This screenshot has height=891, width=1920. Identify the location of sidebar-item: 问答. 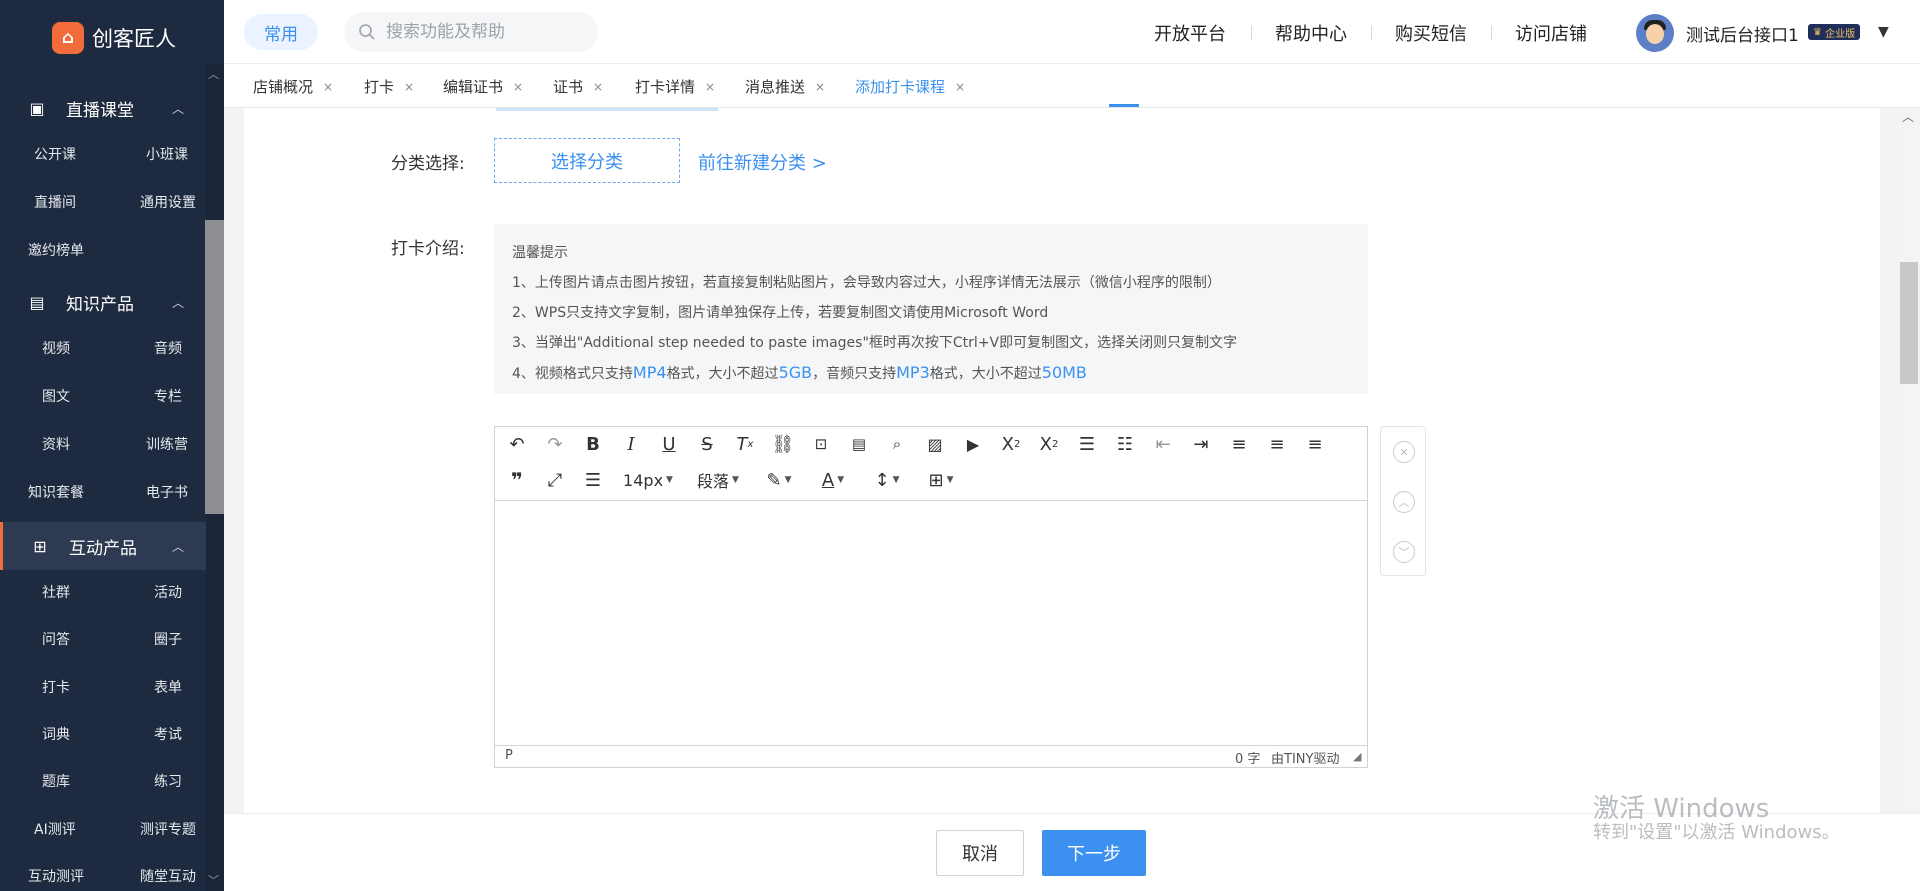
(56, 639).